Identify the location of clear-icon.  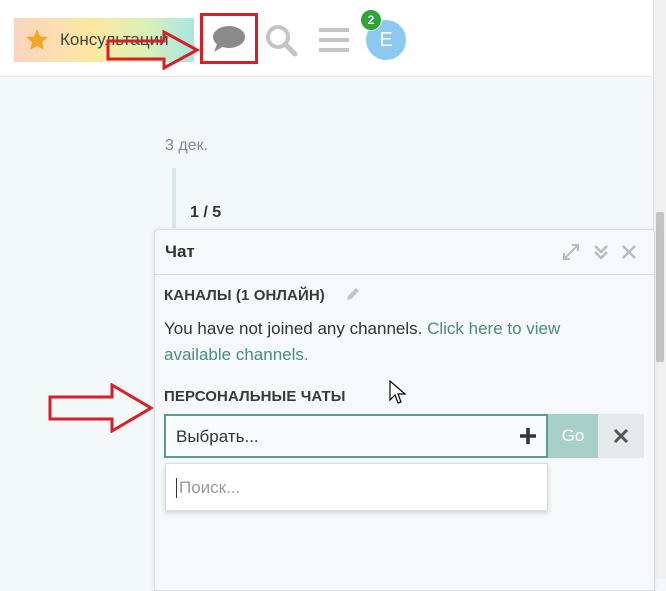
(621, 436).